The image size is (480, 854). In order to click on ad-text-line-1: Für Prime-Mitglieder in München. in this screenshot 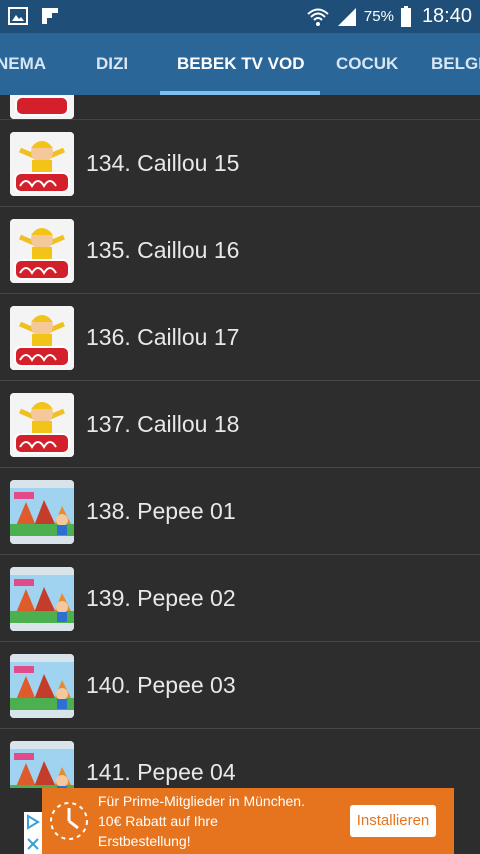, I will do `click(201, 801)`.